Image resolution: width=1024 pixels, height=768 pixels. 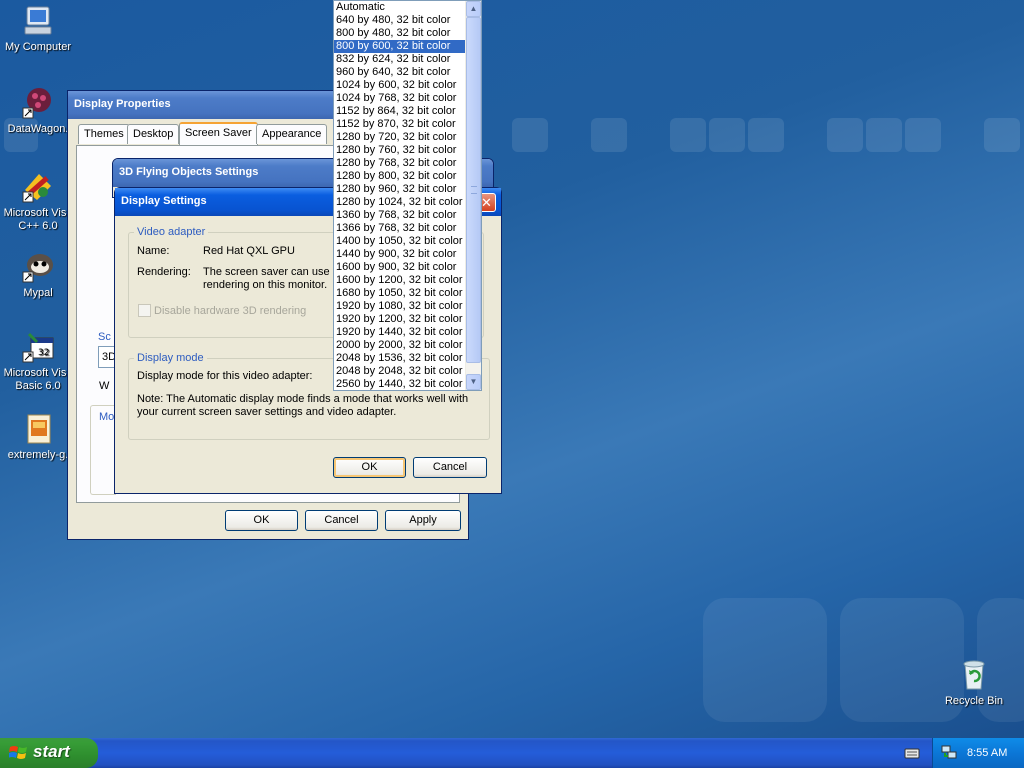 I want to click on start-button: start, so click(x=49, y=753).